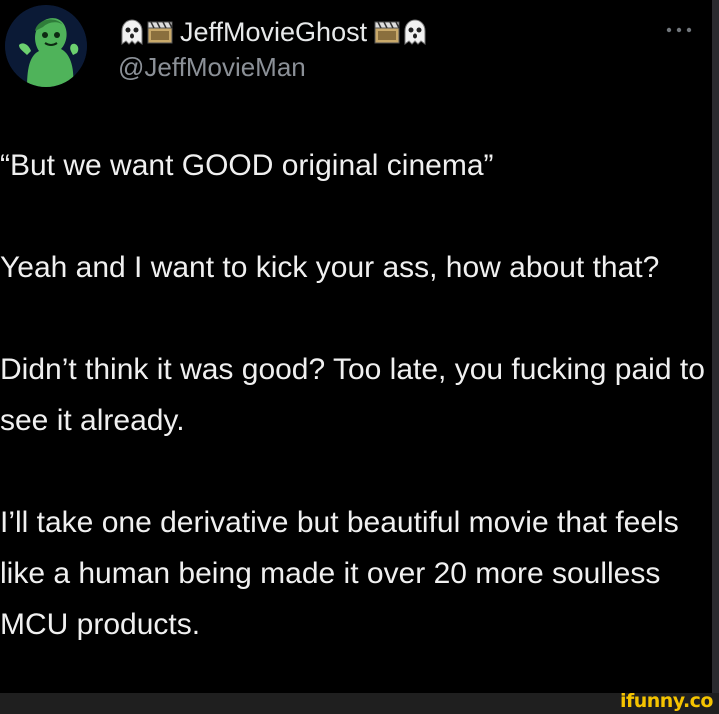 This screenshot has width=719, height=714. Describe the element at coordinates (359, 703) in the screenshot. I see `watermark-bar` at that location.